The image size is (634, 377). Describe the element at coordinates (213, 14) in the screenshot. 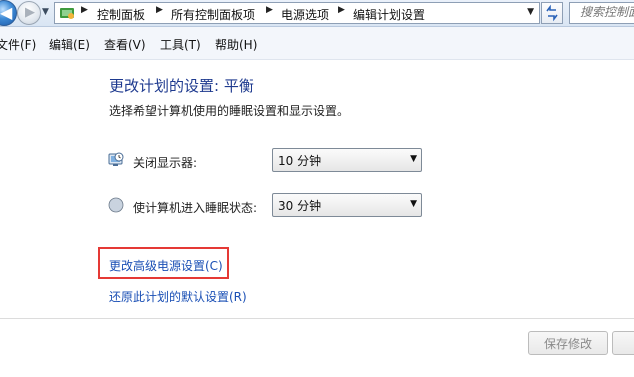

I see `breadcrumb-all-items: 所有控制面板项` at that location.